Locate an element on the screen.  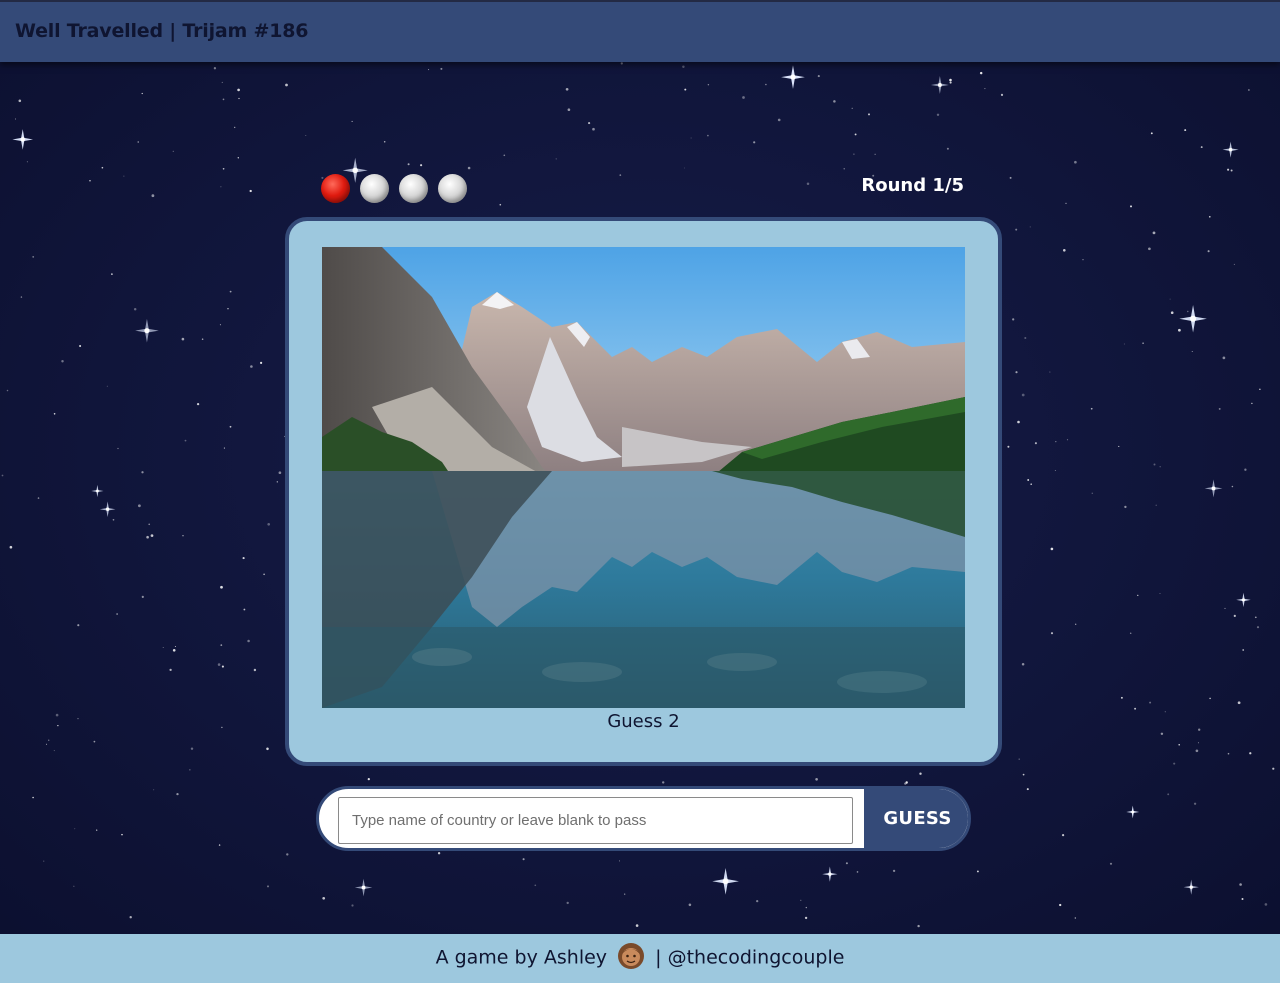
country-input is located at coordinates (595, 820).